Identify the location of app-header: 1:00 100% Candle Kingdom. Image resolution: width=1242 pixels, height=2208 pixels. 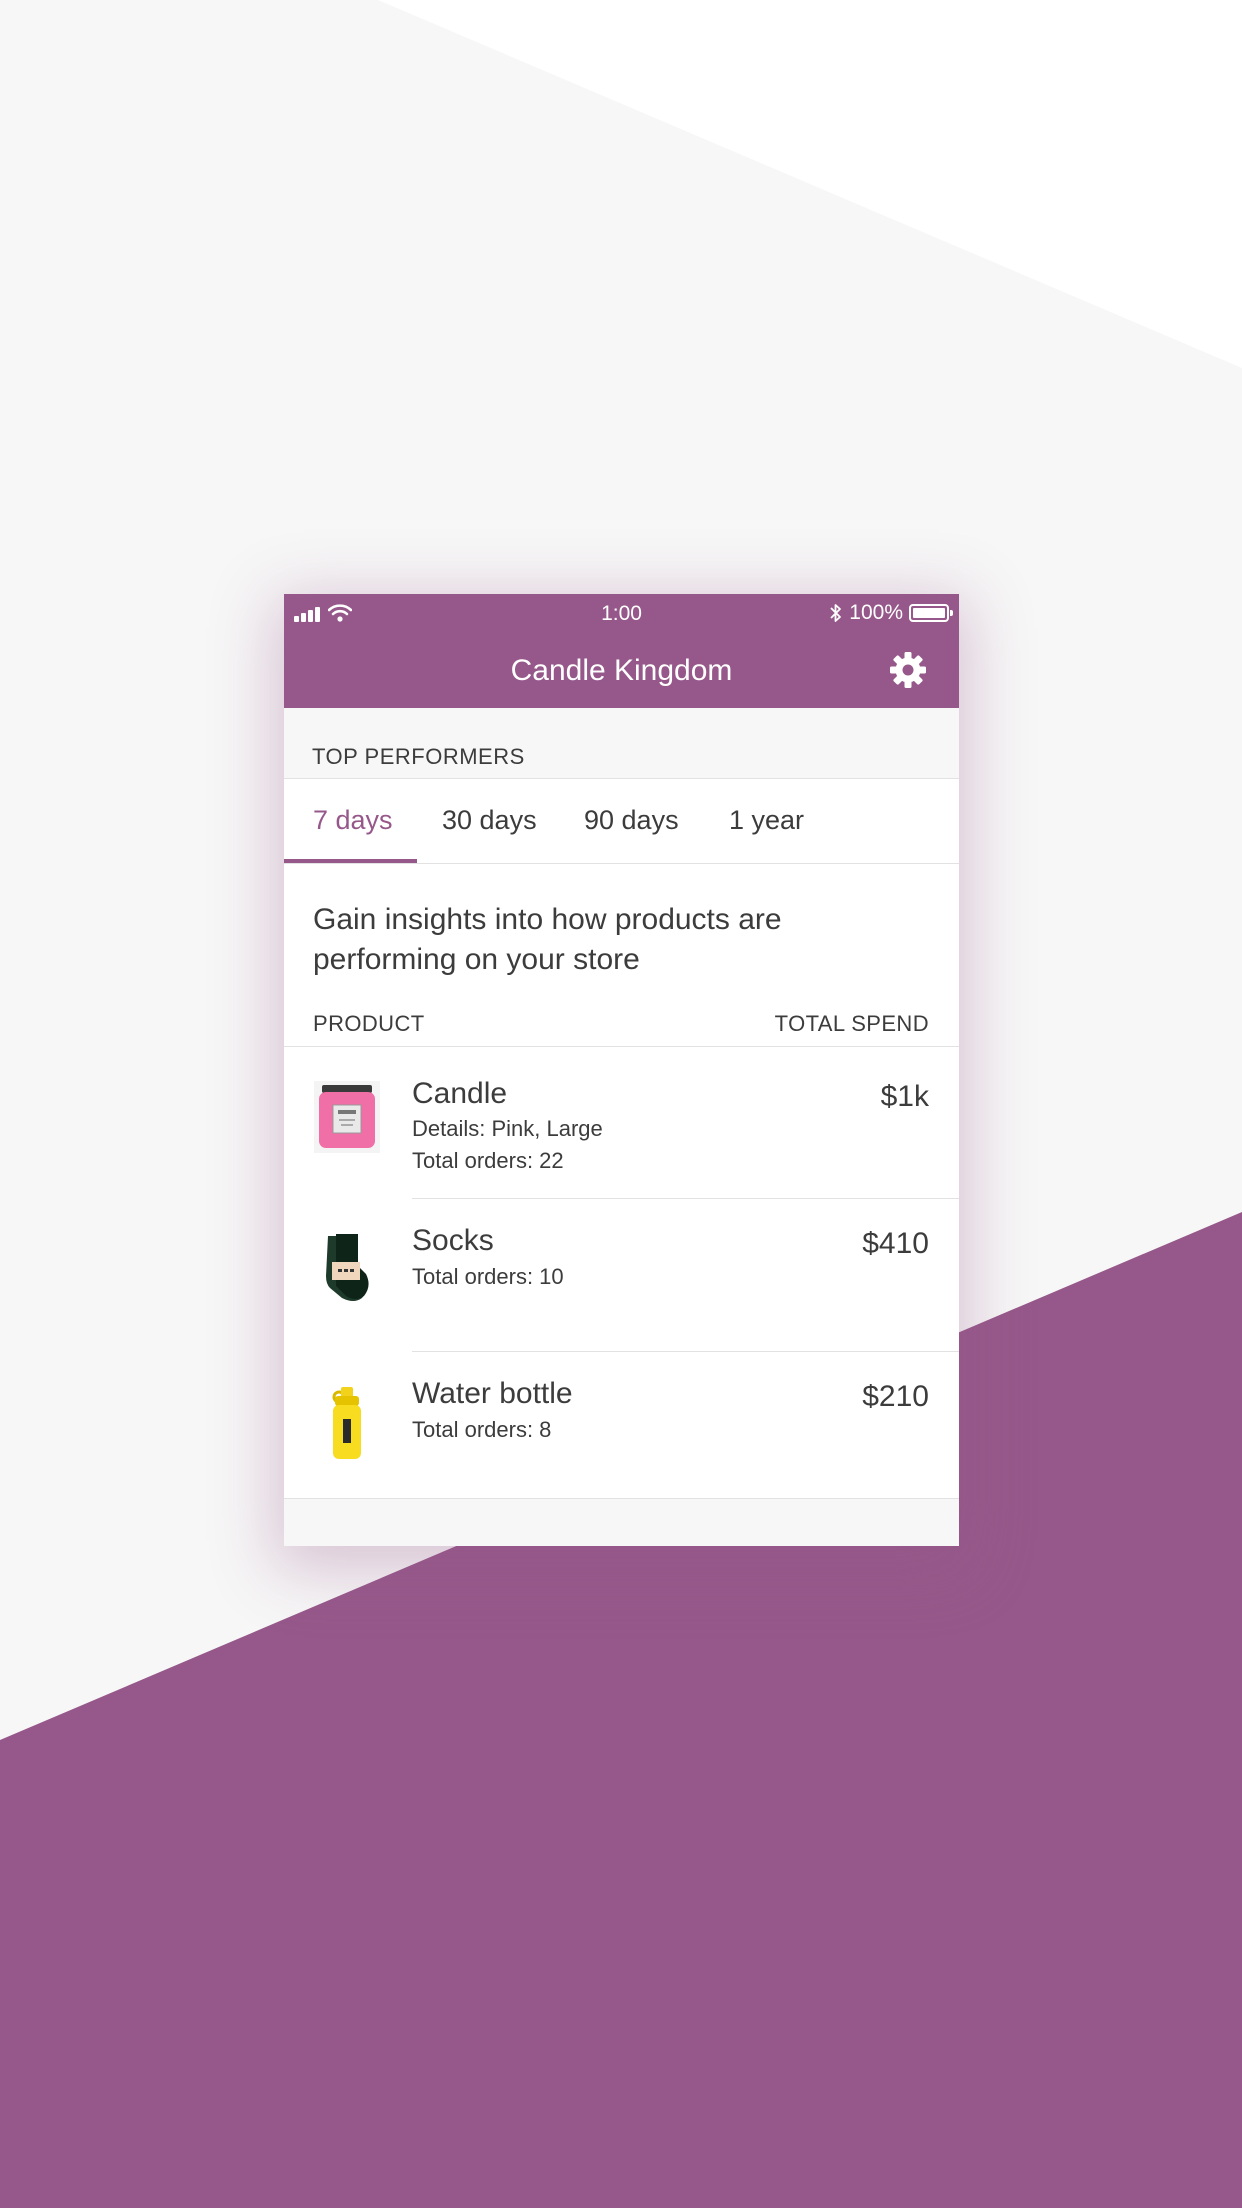
(621, 651).